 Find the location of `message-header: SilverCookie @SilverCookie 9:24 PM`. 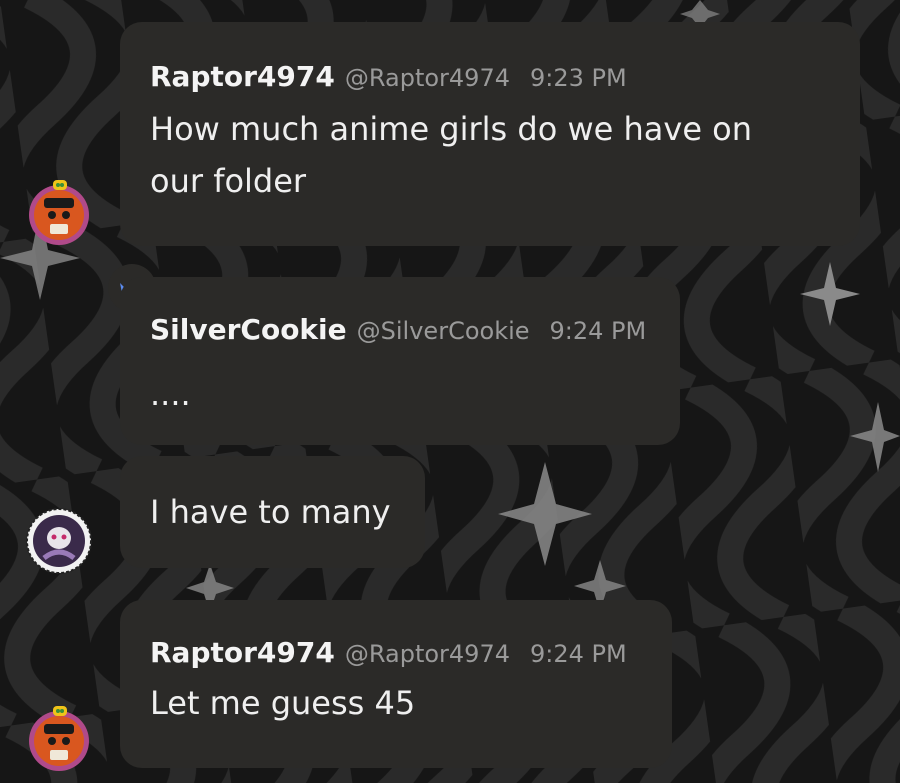

message-header: SilverCookie @SilverCookie 9:24 PM is located at coordinates (400, 329).